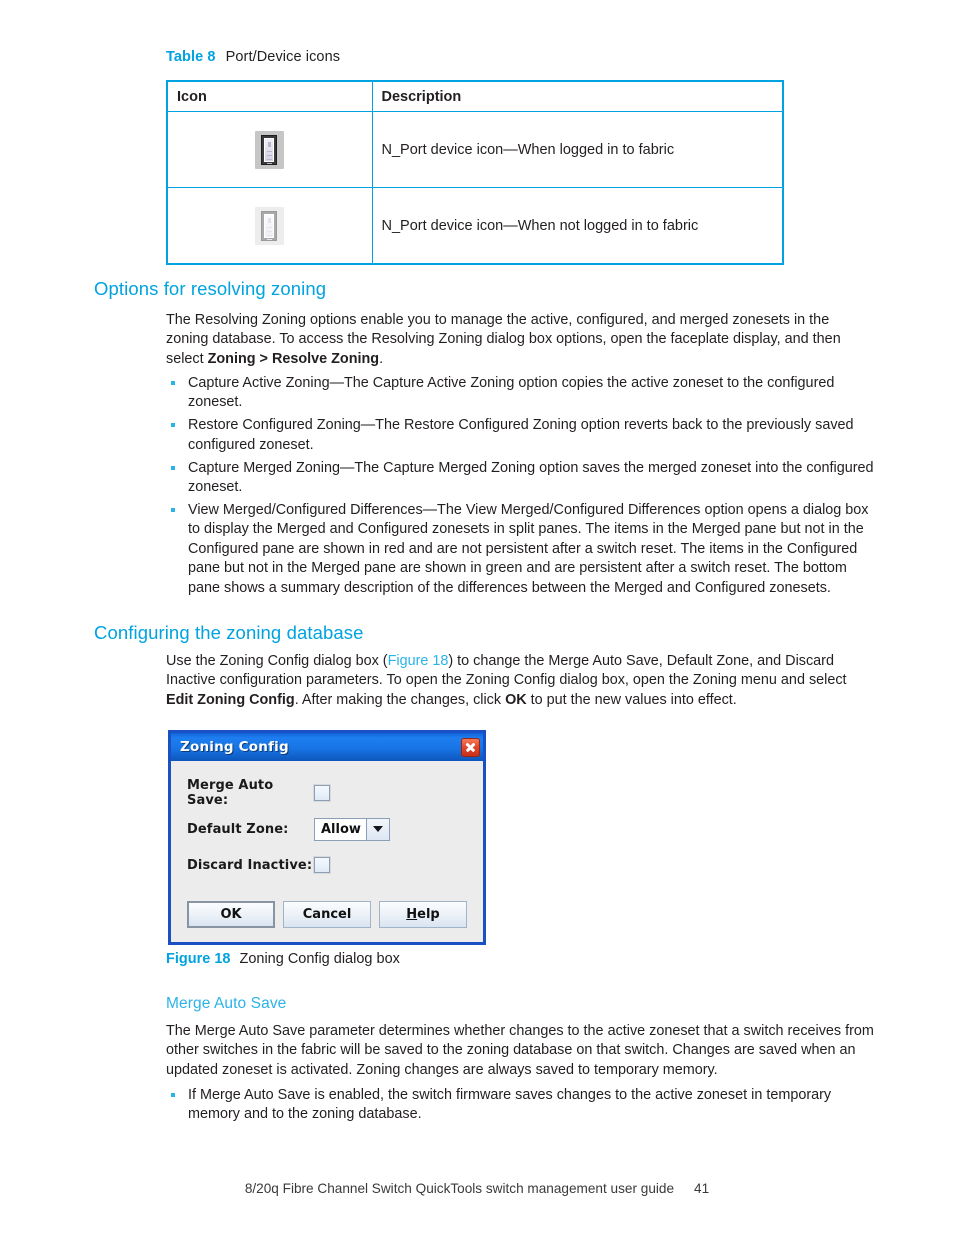 Image resolution: width=954 pixels, height=1235 pixels. What do you see at coordinates (198, 959) in the screenshot?
I see `figure-caption-label: Figure 18` at bounding box center [198, 959].